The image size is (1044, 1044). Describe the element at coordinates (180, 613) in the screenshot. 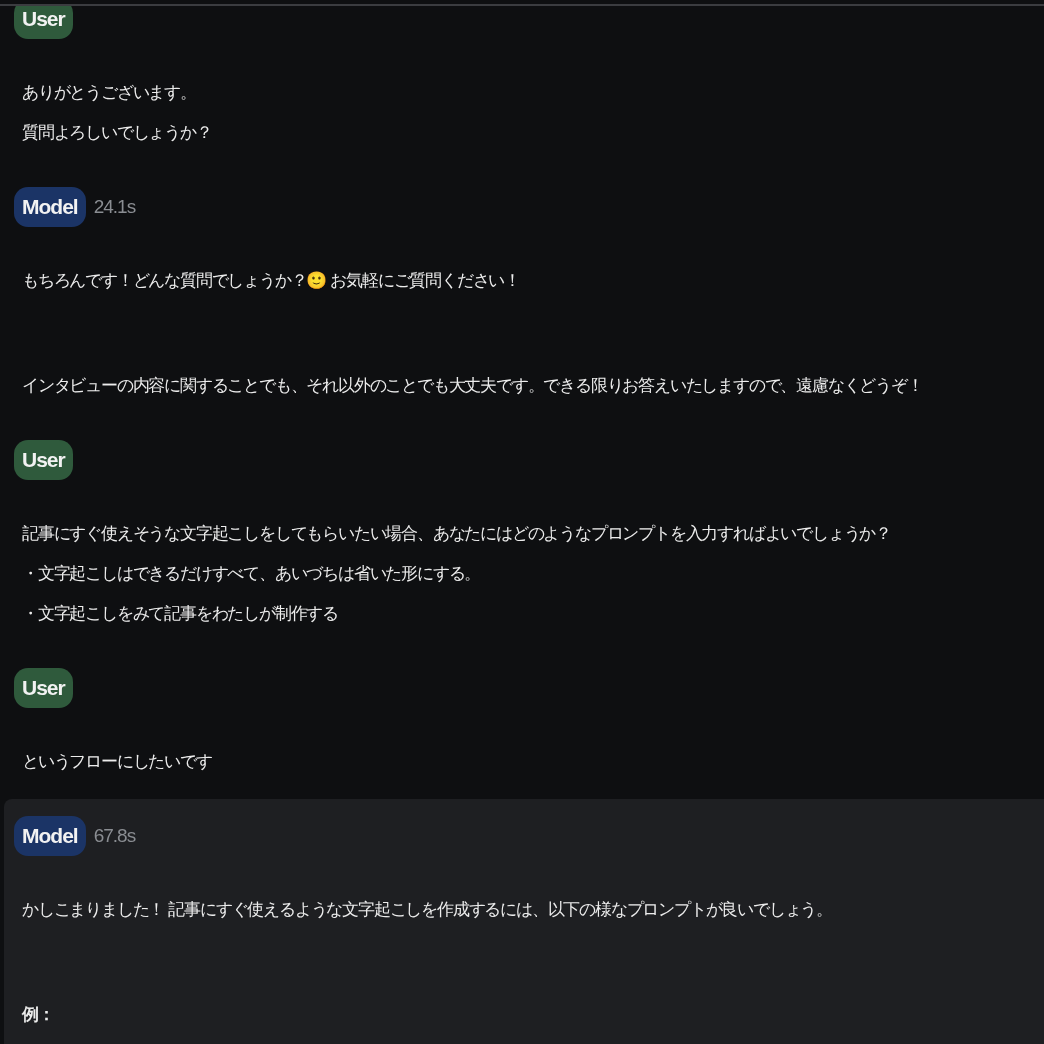

I see `message-text: ・文字起こしをみて記事をわたしが制作する` at that location.